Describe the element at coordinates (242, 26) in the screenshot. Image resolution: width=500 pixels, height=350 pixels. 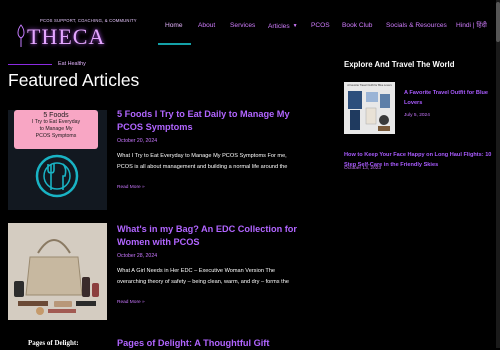
I see `nav-services: Services` at that location.